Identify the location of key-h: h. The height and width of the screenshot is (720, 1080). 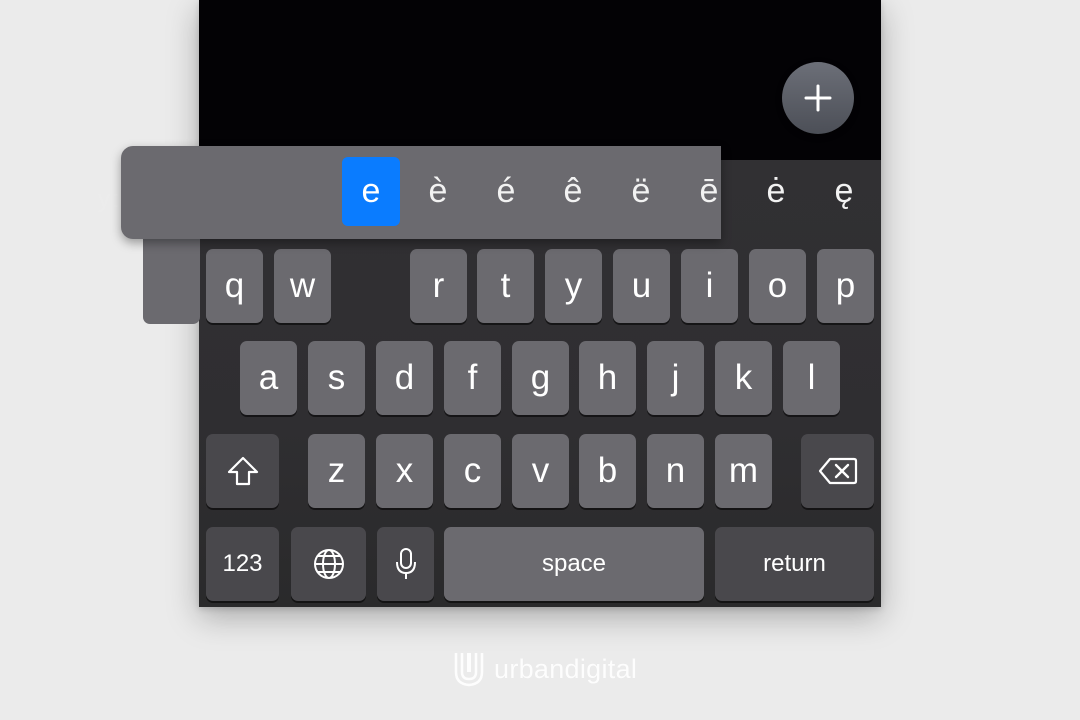
(607, 378).